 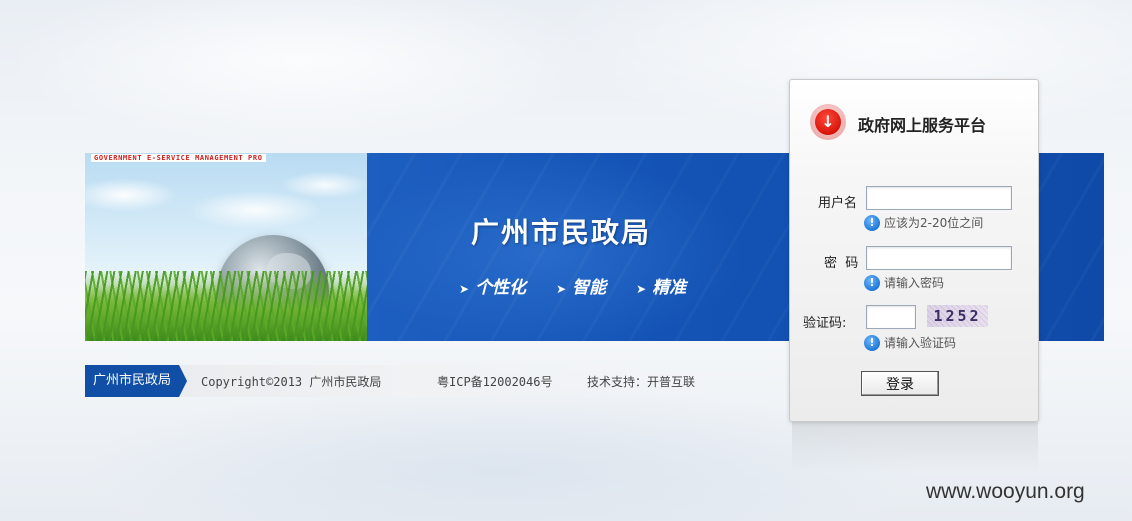 I want to click on banner-tagline: GOVERNMENT E-SERVICE MANAGEMENT PRO, so click(x=178, y=158).